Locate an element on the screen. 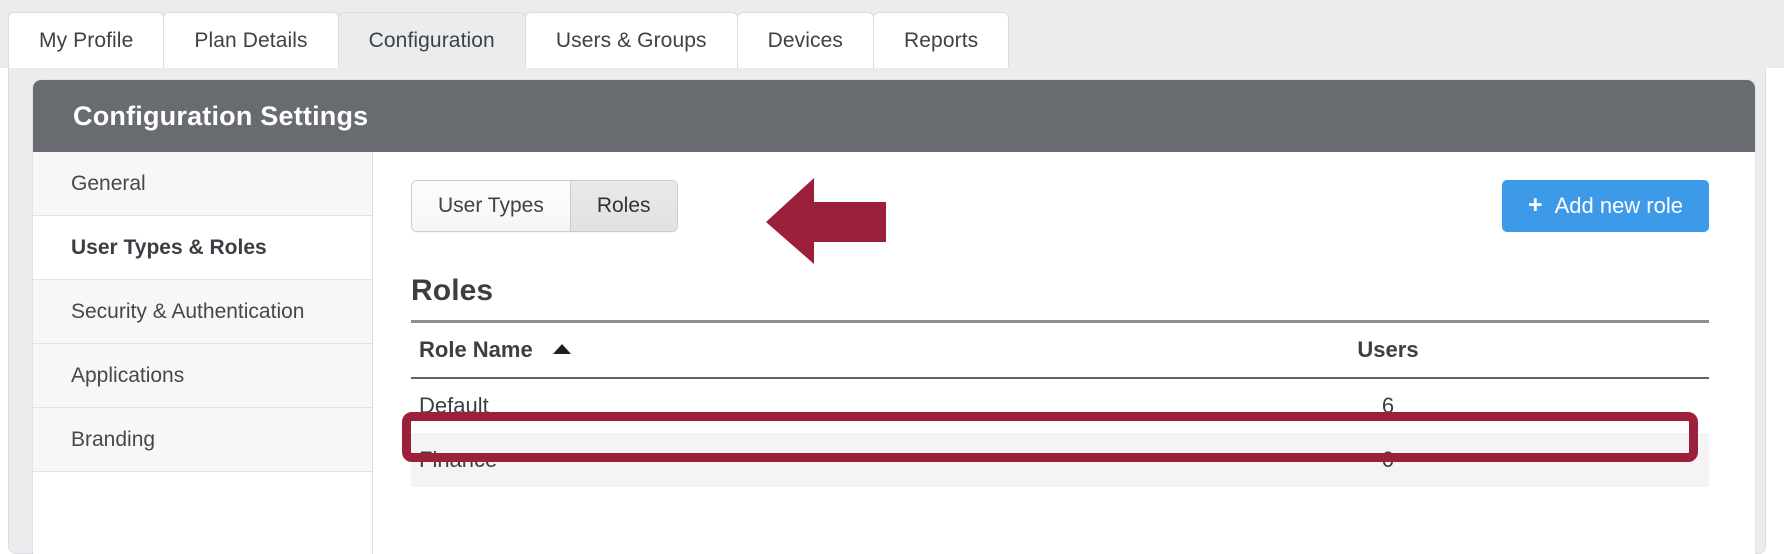 The width and height of the screenshot is (1784, 554). add-new-role-label: Add new role is located at coordinates (1618, 205).